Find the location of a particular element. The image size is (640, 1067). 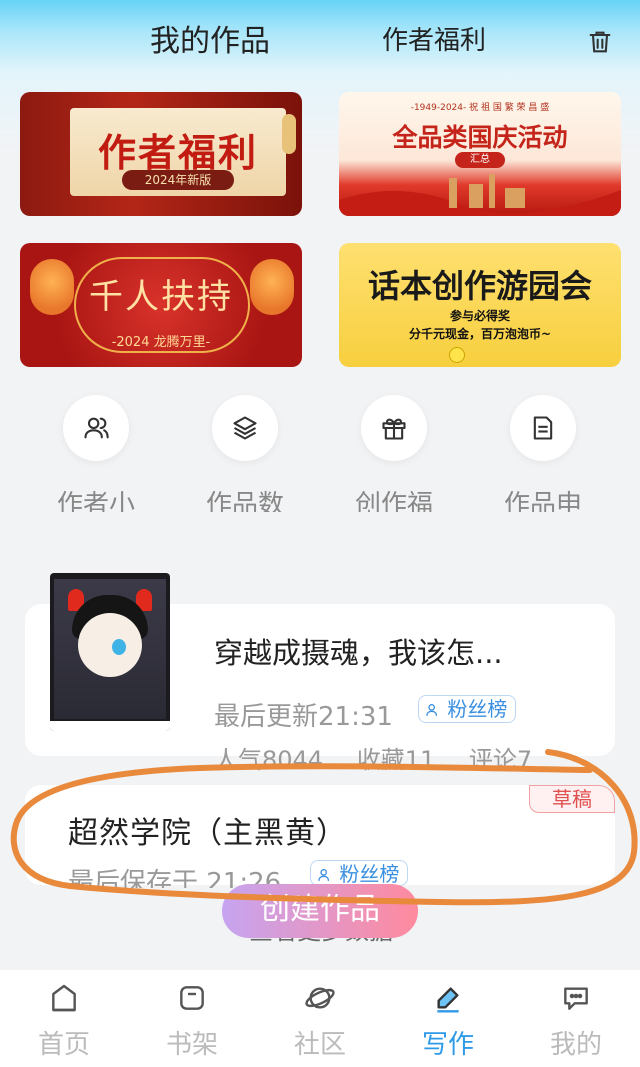

banner-thousand-support: 千人扶持 -2024 龙腾万里- is located at coordinates (161, 305).